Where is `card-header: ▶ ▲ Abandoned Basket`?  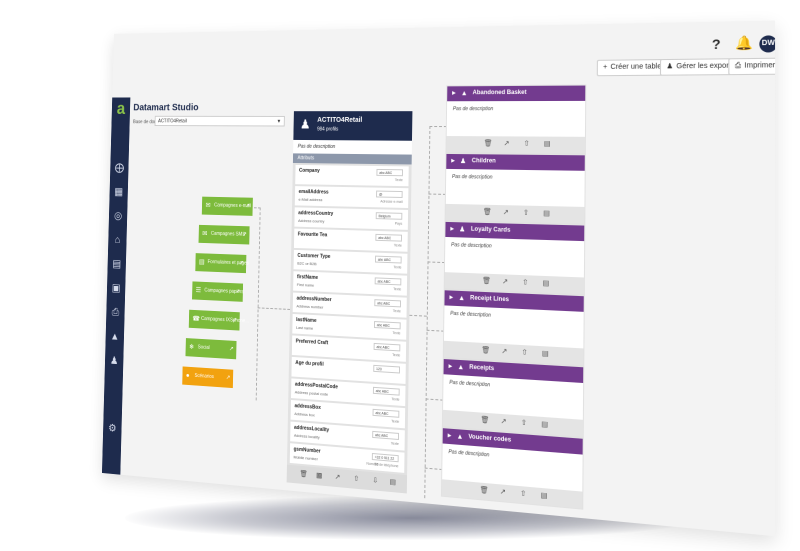 card-header: ▶ ▲ Abandoned Basket is located at coordinates (516, 93).